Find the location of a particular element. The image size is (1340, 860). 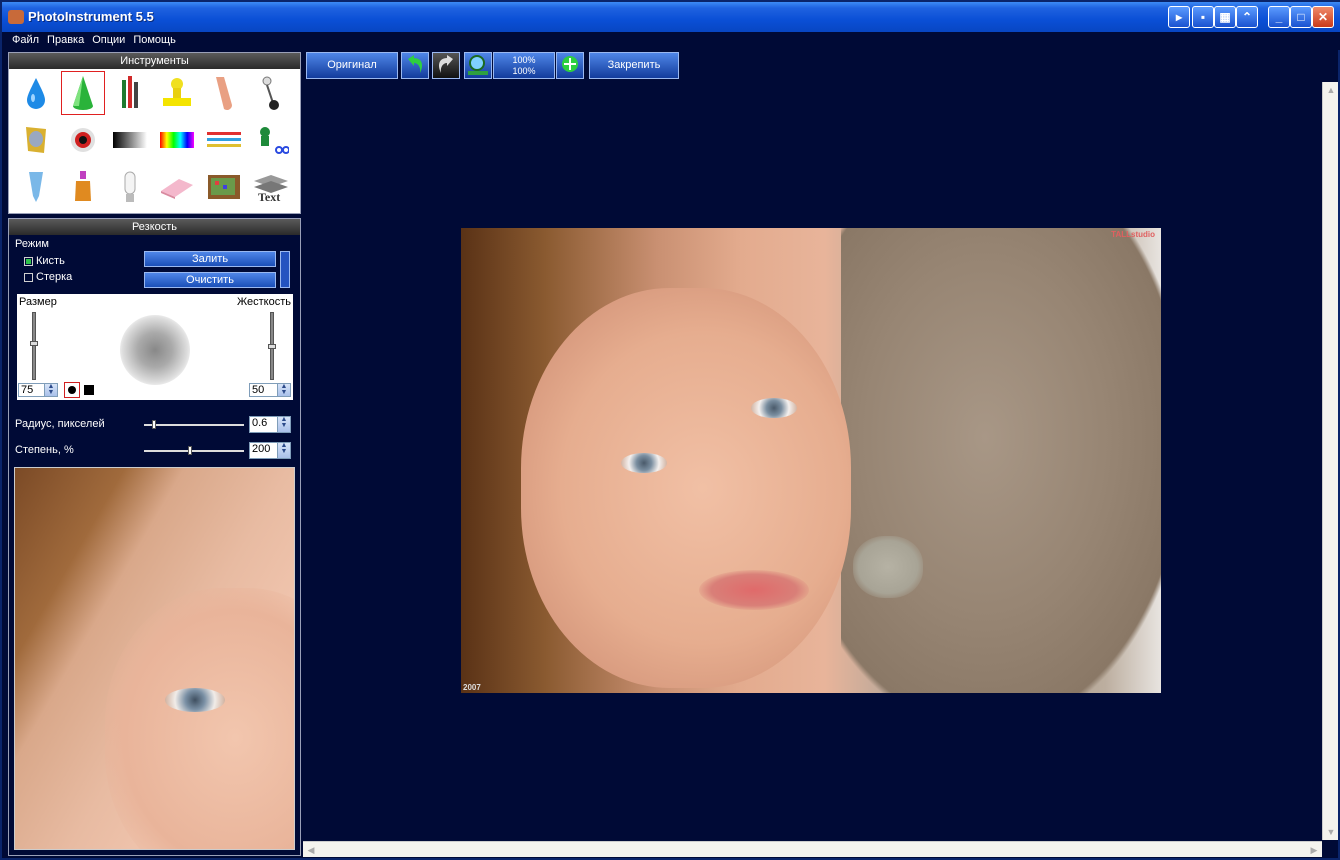

size-label: Размер is located at coordinates (38, 302).